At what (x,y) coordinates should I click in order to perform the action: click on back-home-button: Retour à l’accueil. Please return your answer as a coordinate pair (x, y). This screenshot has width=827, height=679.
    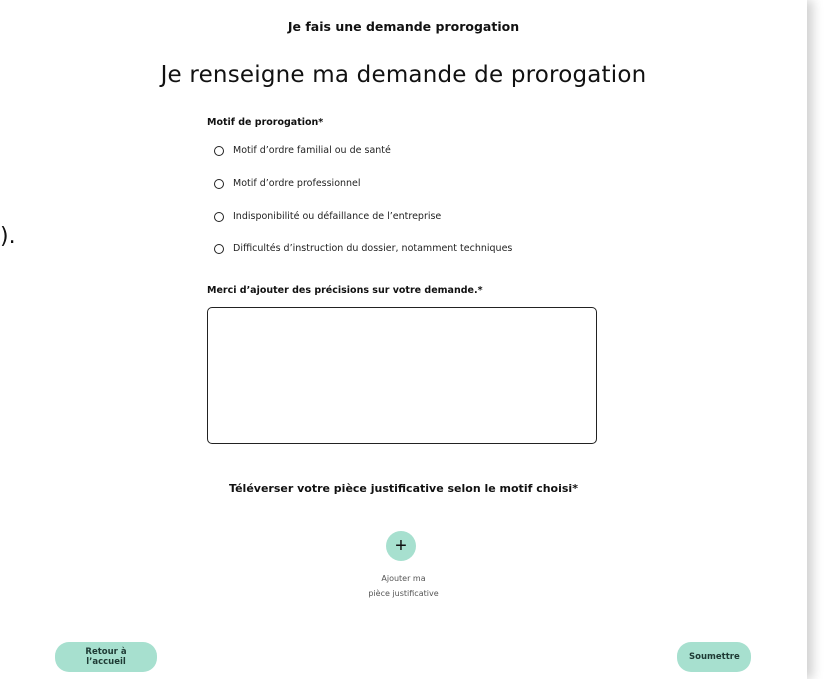
    Looking at the image, I should click on (106, 657).